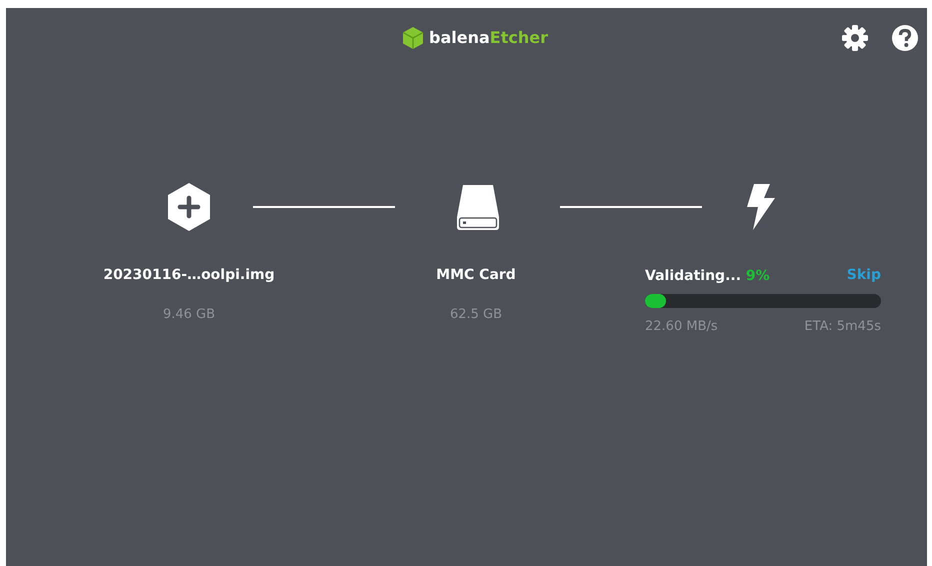 This screenshot has width=932, height=566. What do you see at coordinates (476, 275) in the screenshot?
I see `drive-name: MMC Card` at bounding box center [476, 275].